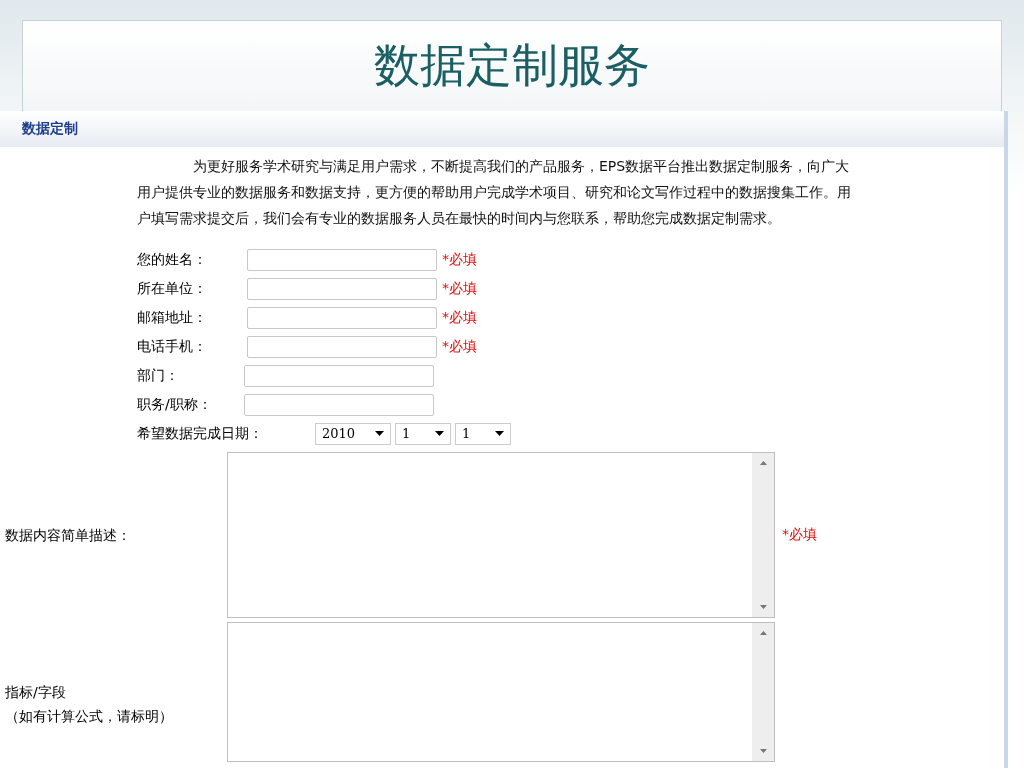 The height and width of the screenshot is (768, 1024). Describe the element at coordinates (172, 288) in the screenshot. I see `field-label: 所在单位：` at that location.